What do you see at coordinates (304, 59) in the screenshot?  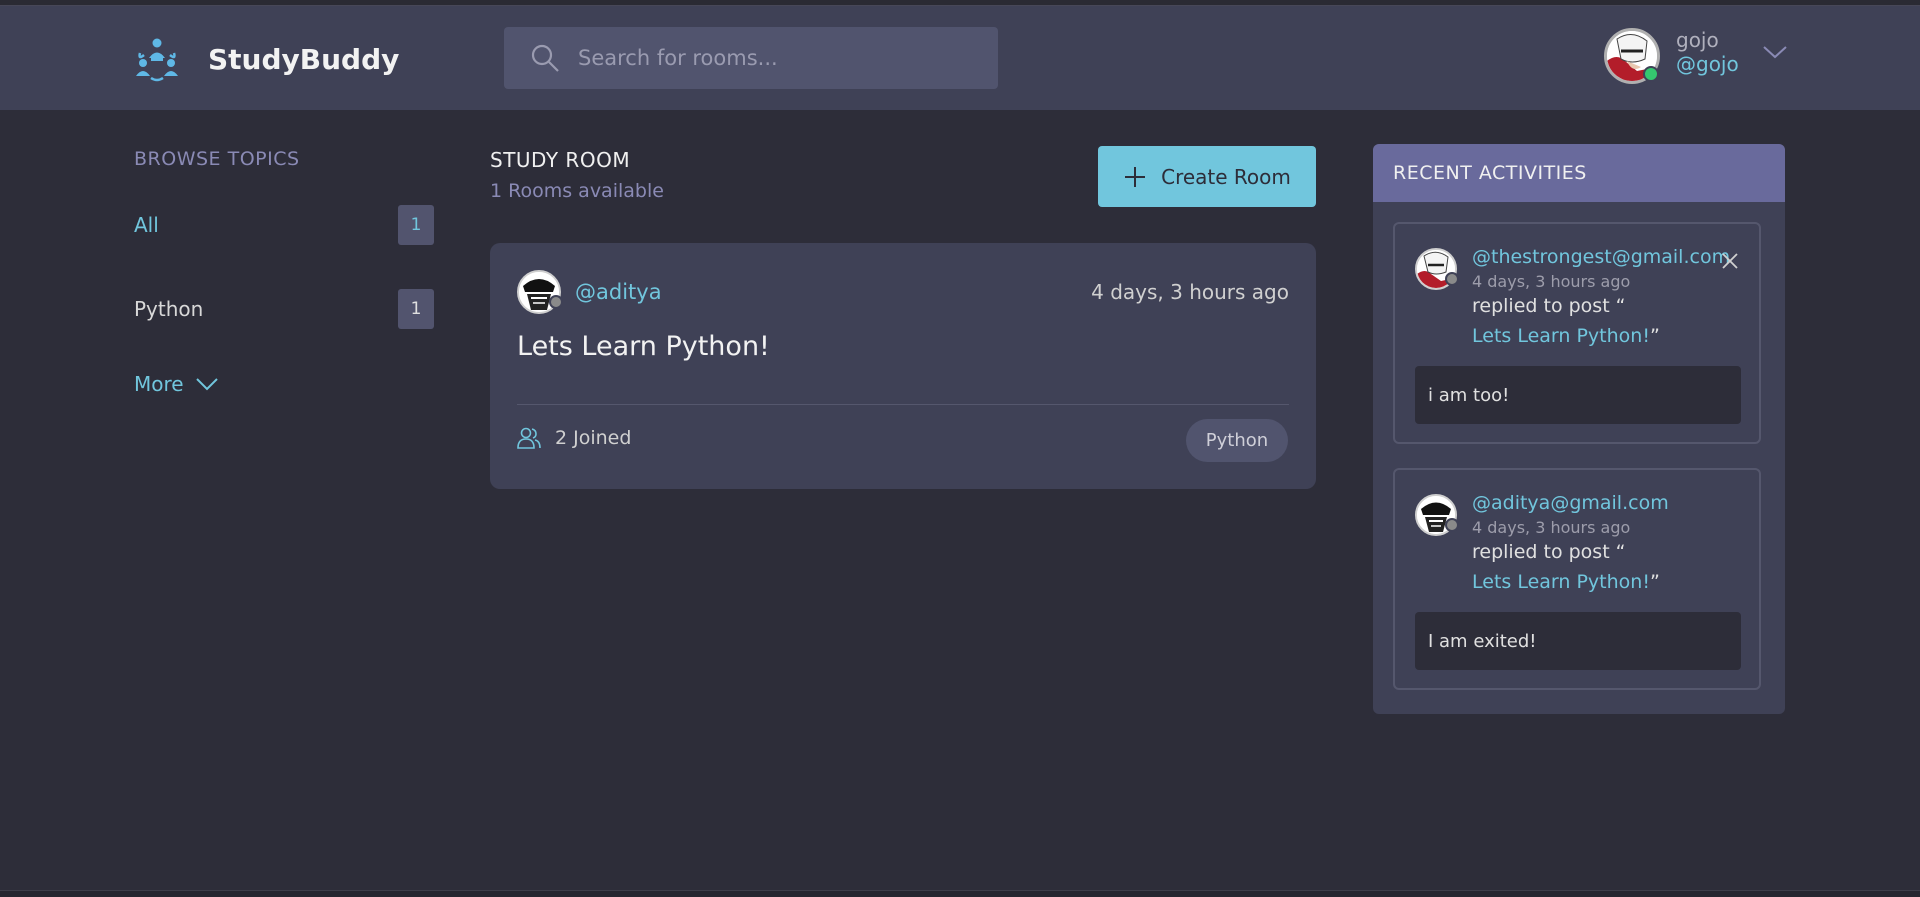 I see `app-name: StudyBuddy` at bounding box center [304, 59].